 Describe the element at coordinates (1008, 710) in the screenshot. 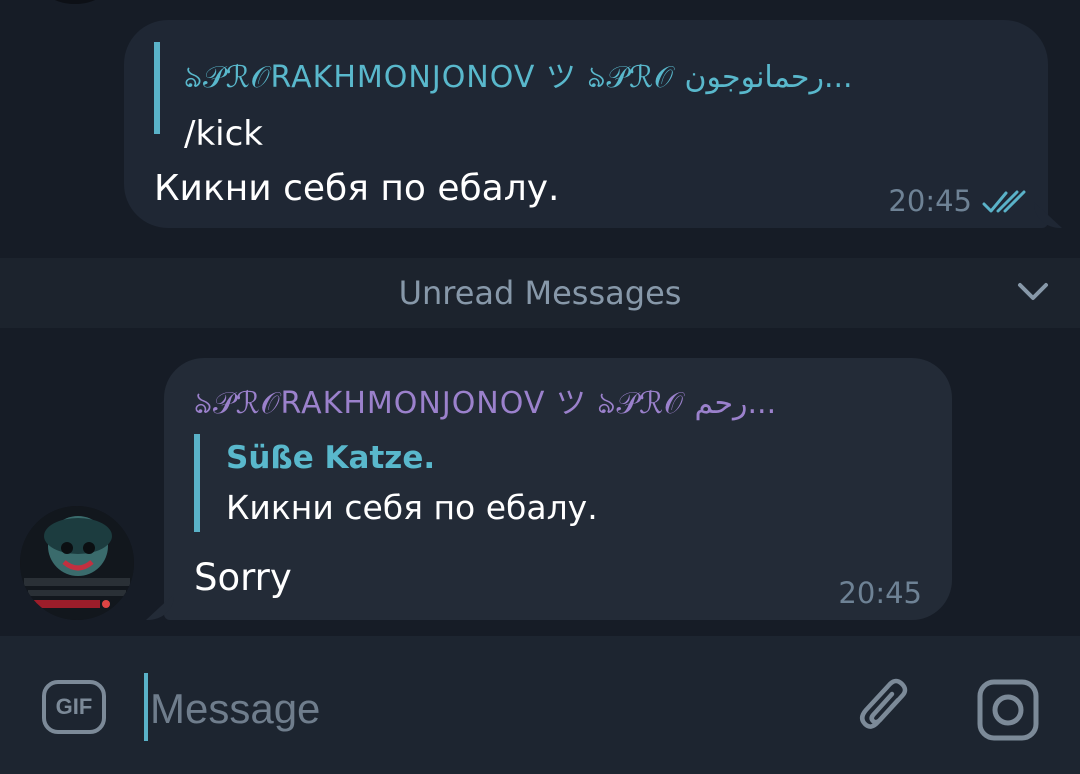

I see `camera-icon` at that location.